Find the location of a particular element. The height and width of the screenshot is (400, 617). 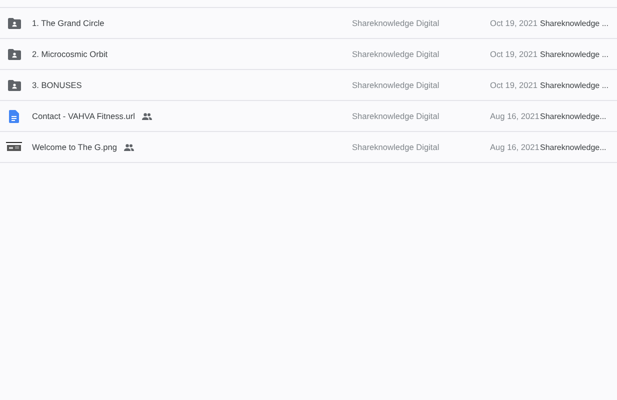

file-name: 3. BONUSES is located at coordinates (57, 85).